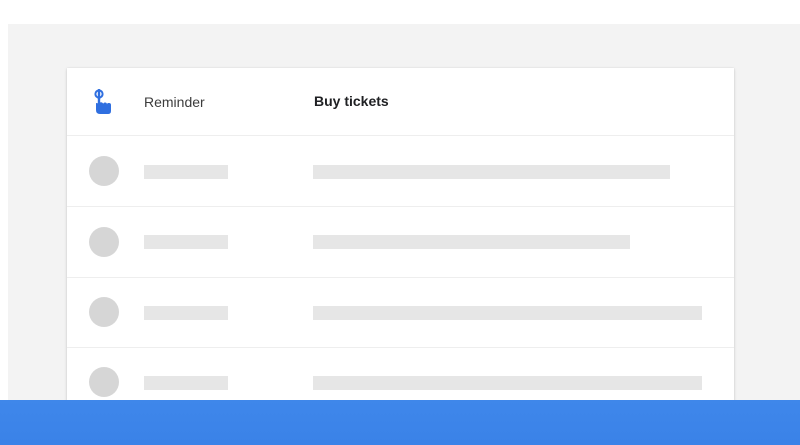 This screenshot has height=445, width=800. Describe the element at coordinates (400, 422) in the screenshot. I see `bottom-banner` at that location.